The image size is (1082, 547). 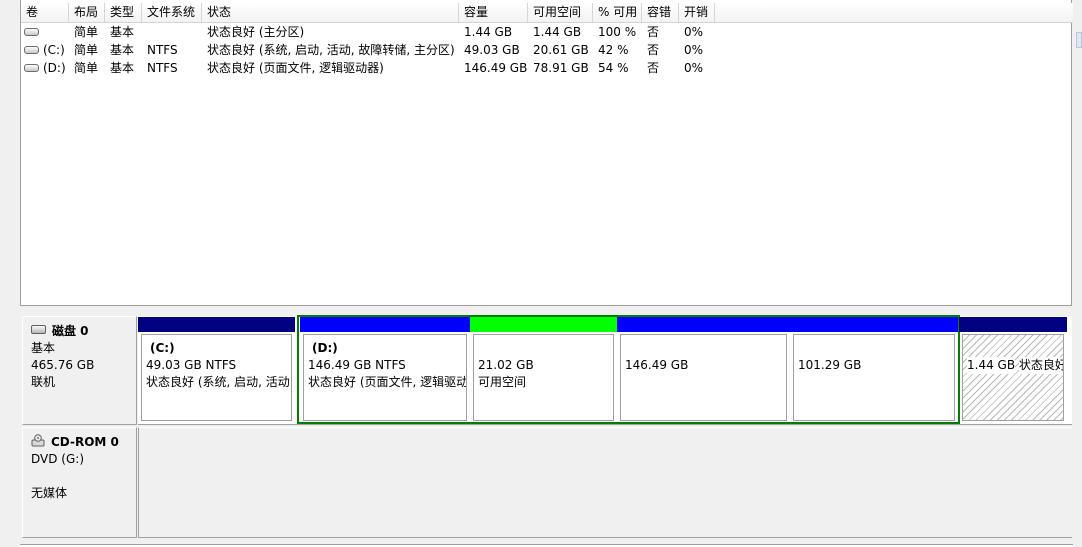 I want to click on cdrom-media-status: 无媒体, so click(x=49, y=493).